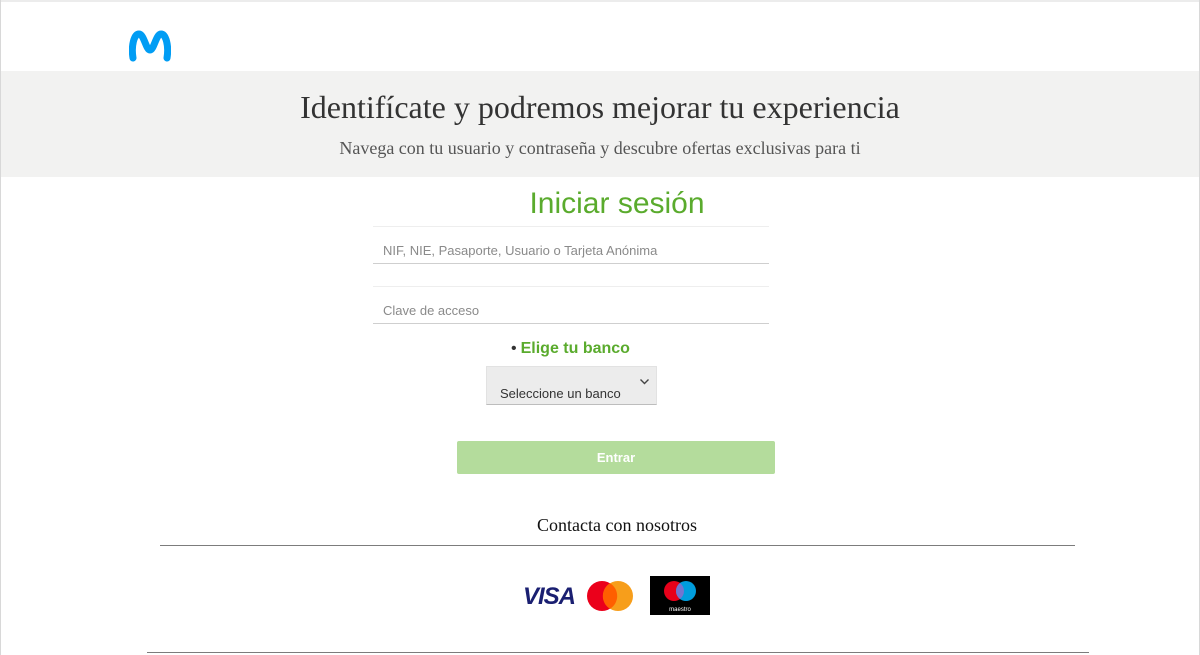  Describe the element at coordinates (560, 393) in the screenshot. I see `bank-select-value: Seleccione un banco` at that location.